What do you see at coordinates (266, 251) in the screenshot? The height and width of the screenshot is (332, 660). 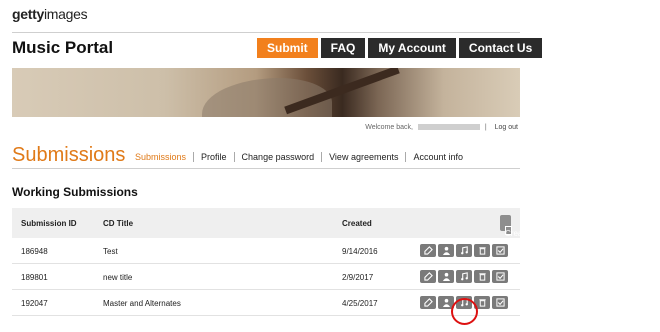 I see `table-row: 186948 Test 9/14/2016` at bounding box center [266, 251].